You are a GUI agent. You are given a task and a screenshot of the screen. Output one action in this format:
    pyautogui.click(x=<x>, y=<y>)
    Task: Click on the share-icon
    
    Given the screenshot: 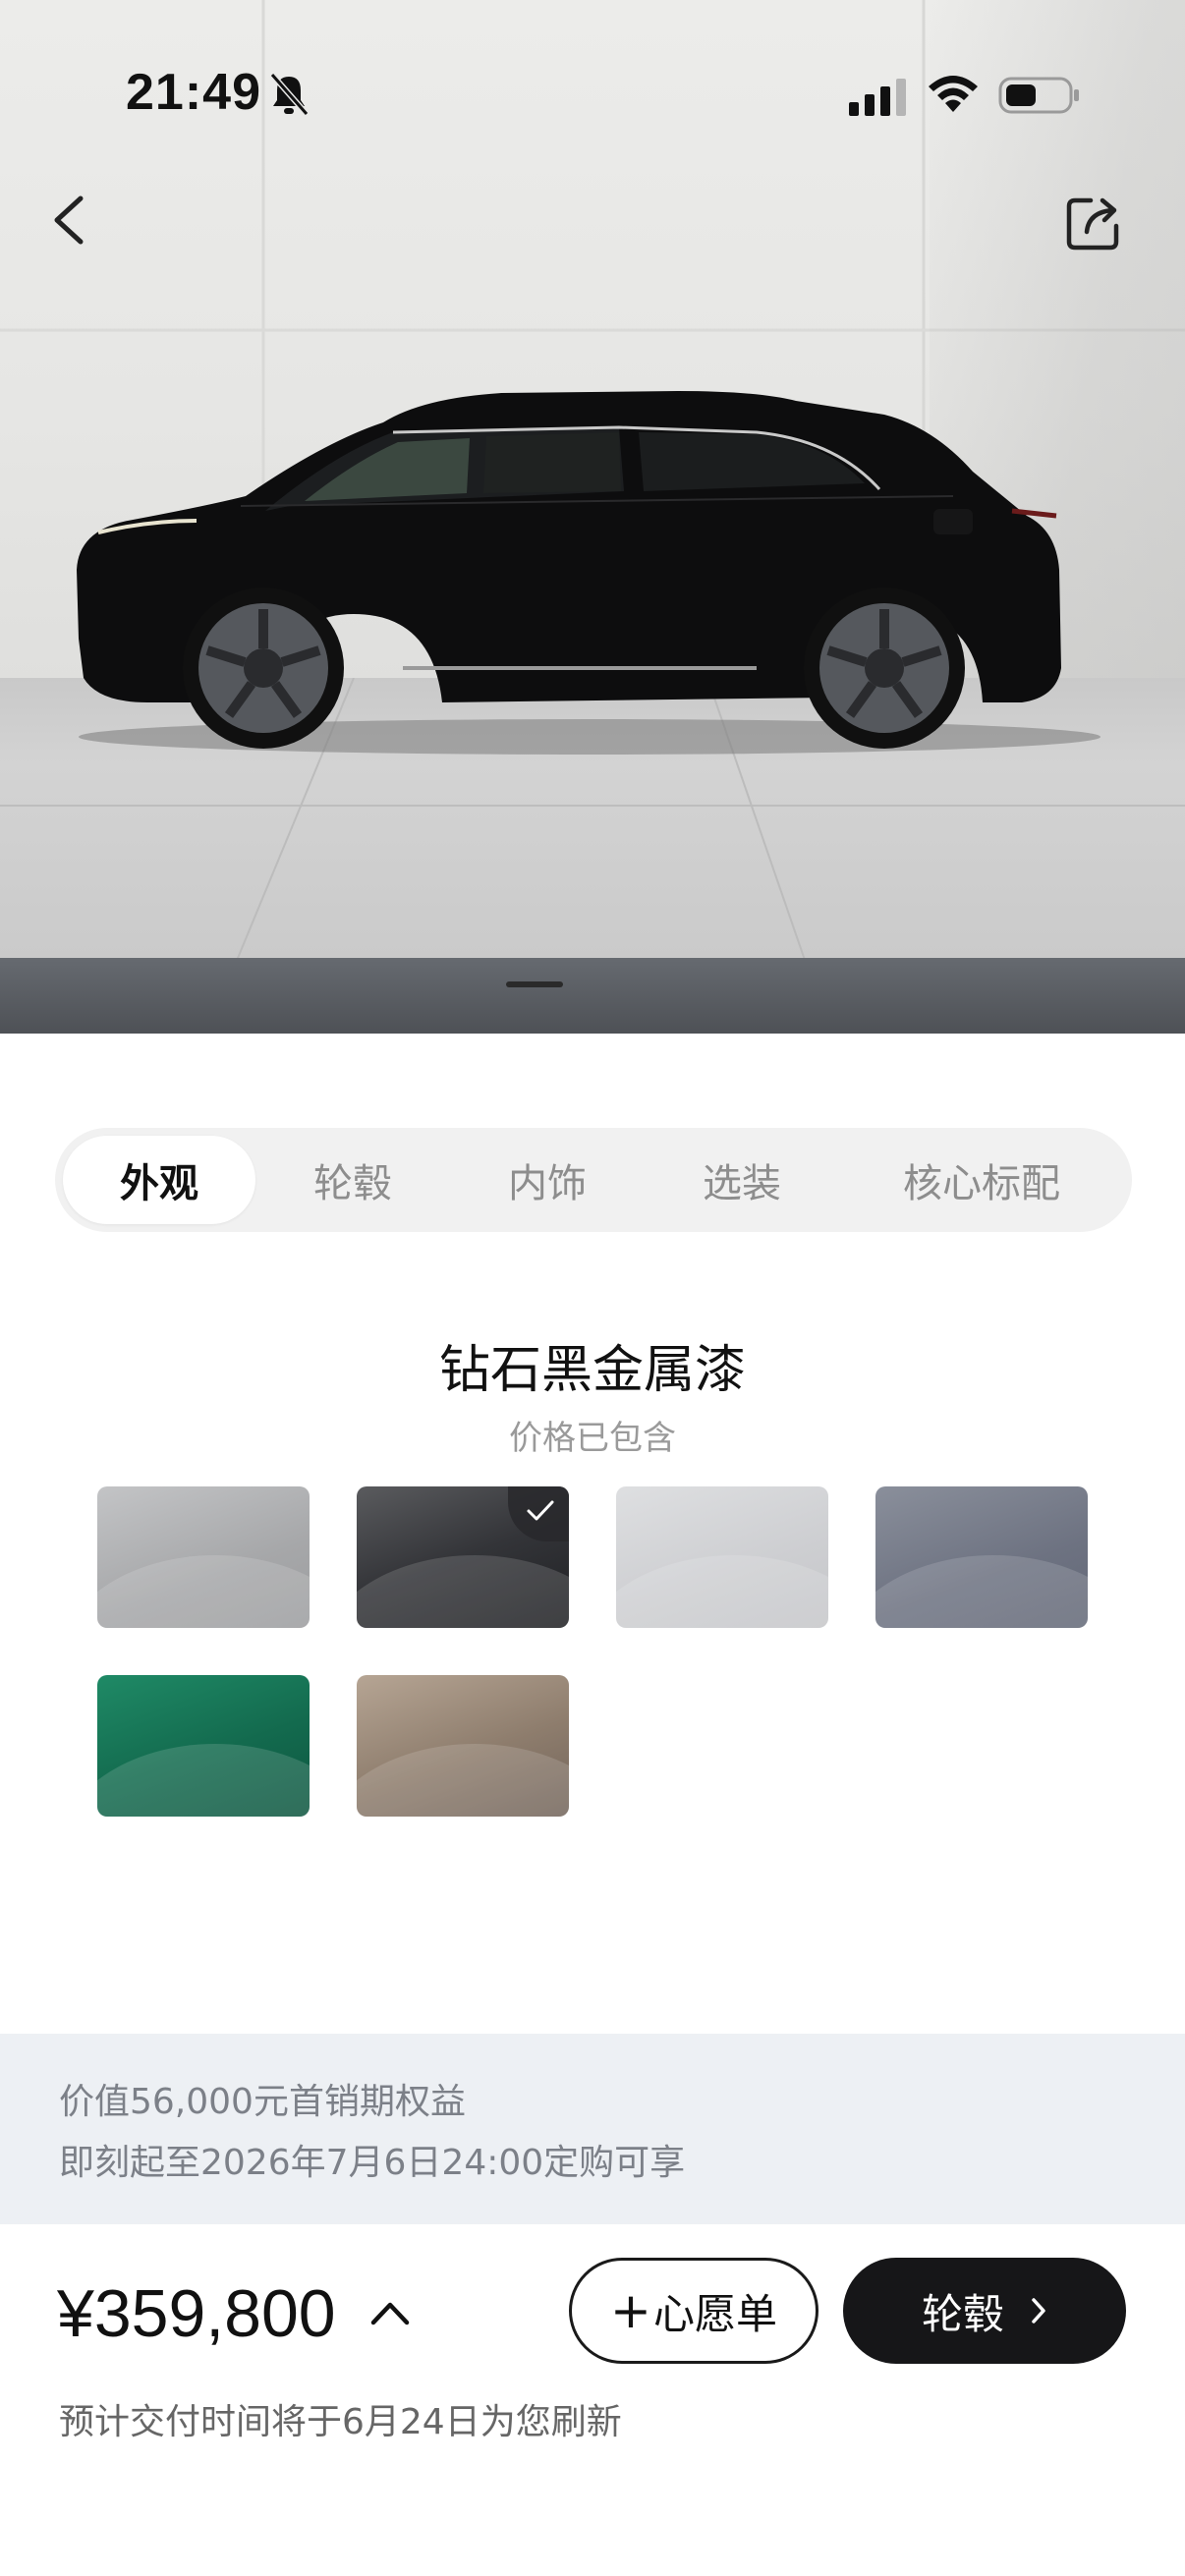 What is the action you would take?
    pyautogui.click(x=1095, y=222)
    